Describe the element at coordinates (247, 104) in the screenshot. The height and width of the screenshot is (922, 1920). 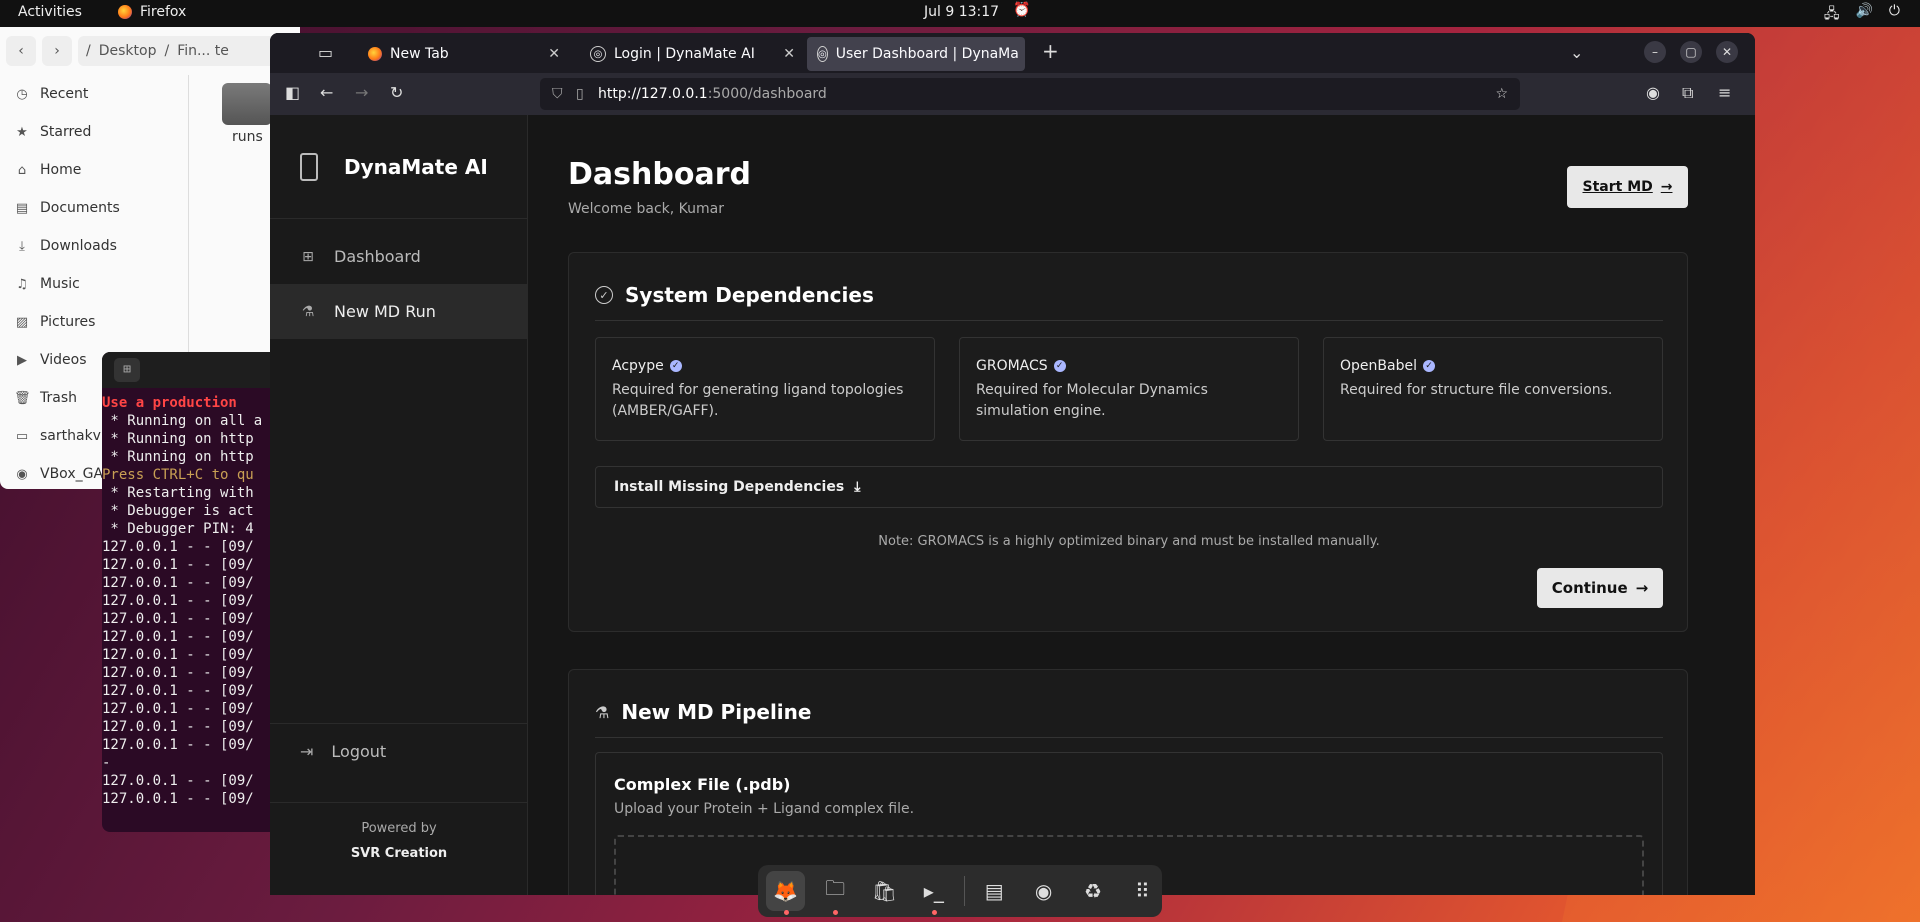
I see `folder-icon` at that location.